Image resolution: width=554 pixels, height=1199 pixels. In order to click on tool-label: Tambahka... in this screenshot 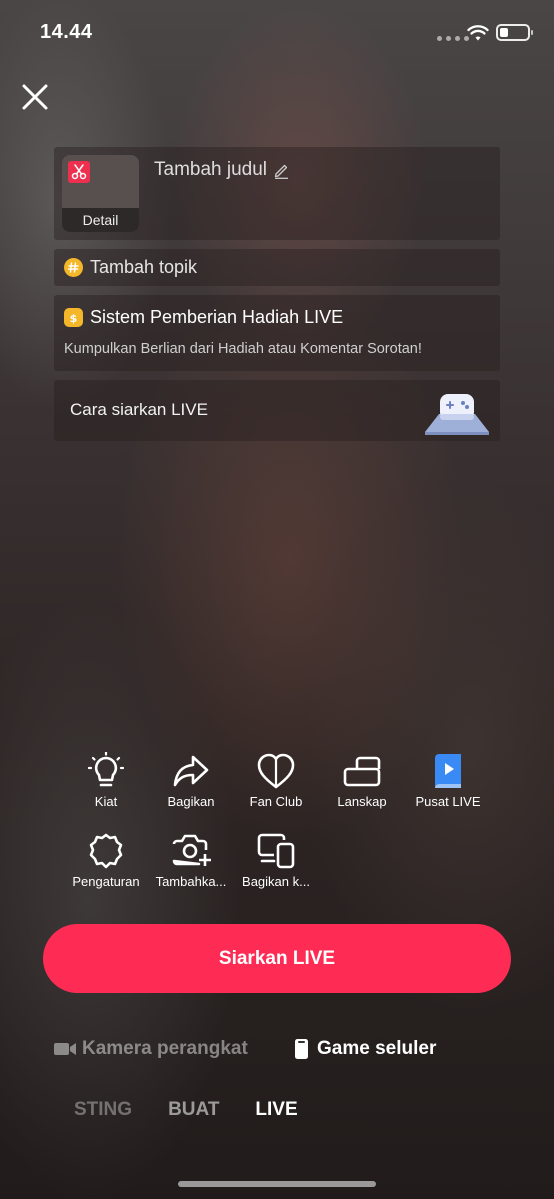, I will do `click(191, 881)`.